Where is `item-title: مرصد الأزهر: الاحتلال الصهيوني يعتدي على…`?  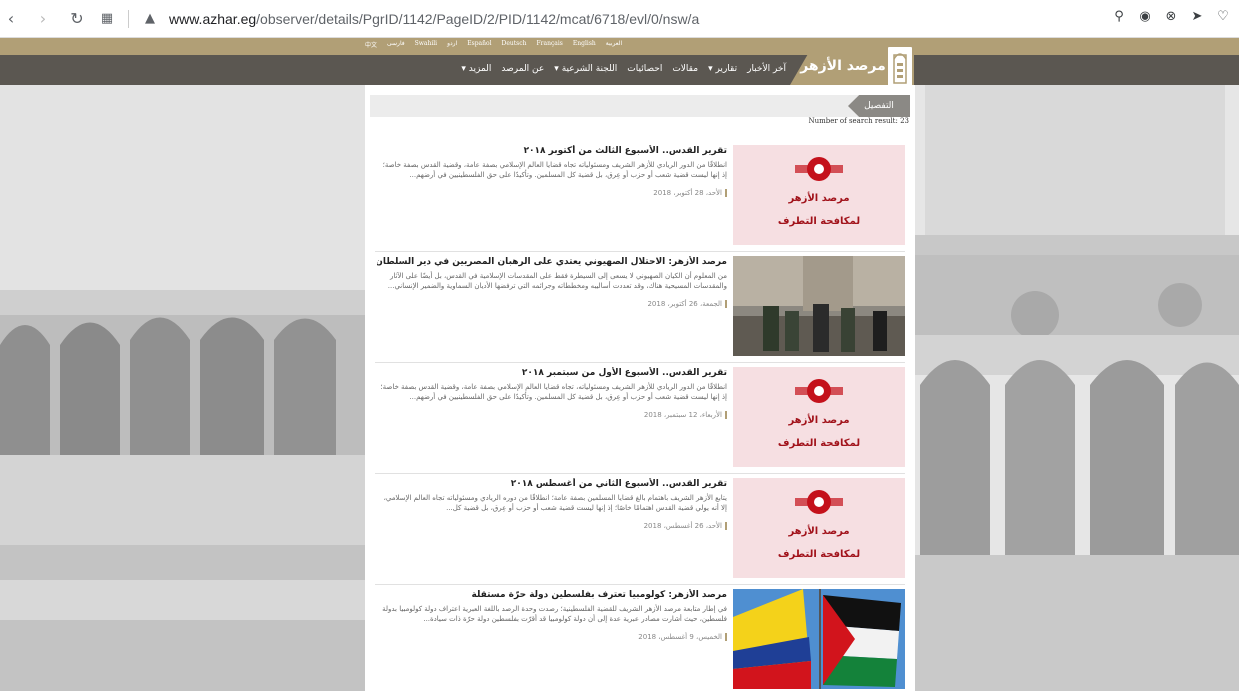
item-title: مرصد الأزهر: الاحتلال الصهيوني يعتدي على… is located at coordinates (552, 262).